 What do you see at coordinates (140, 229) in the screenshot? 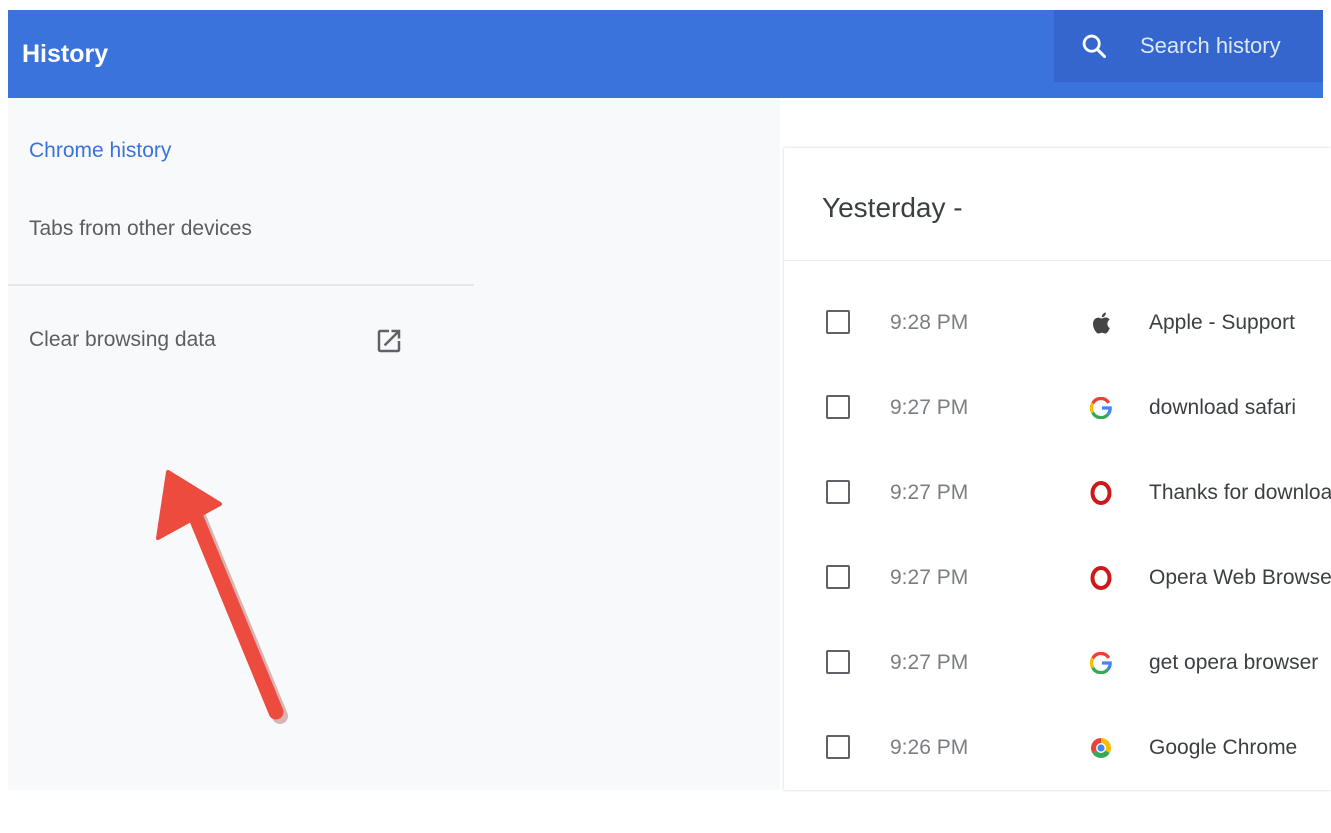
I see `sidebar-item-tabs-other-devices: Tabs from other devices` at bounding box center [140, 229].